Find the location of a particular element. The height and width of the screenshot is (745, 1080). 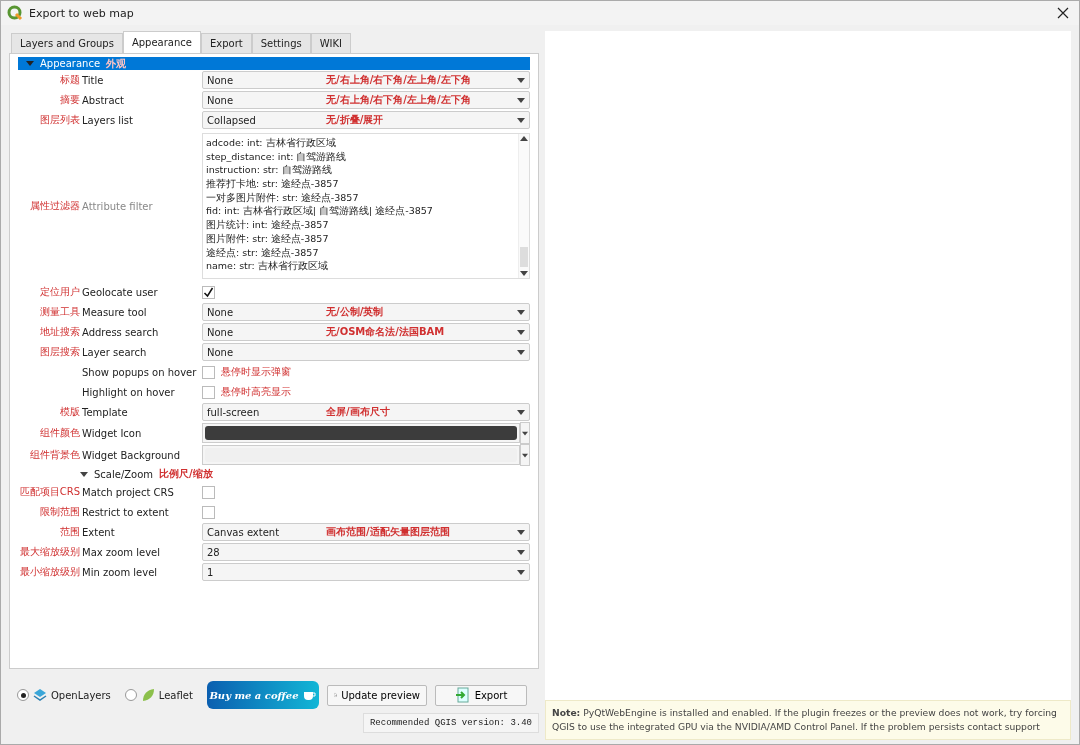

leaf-icon is located at coordinates (147, 695).